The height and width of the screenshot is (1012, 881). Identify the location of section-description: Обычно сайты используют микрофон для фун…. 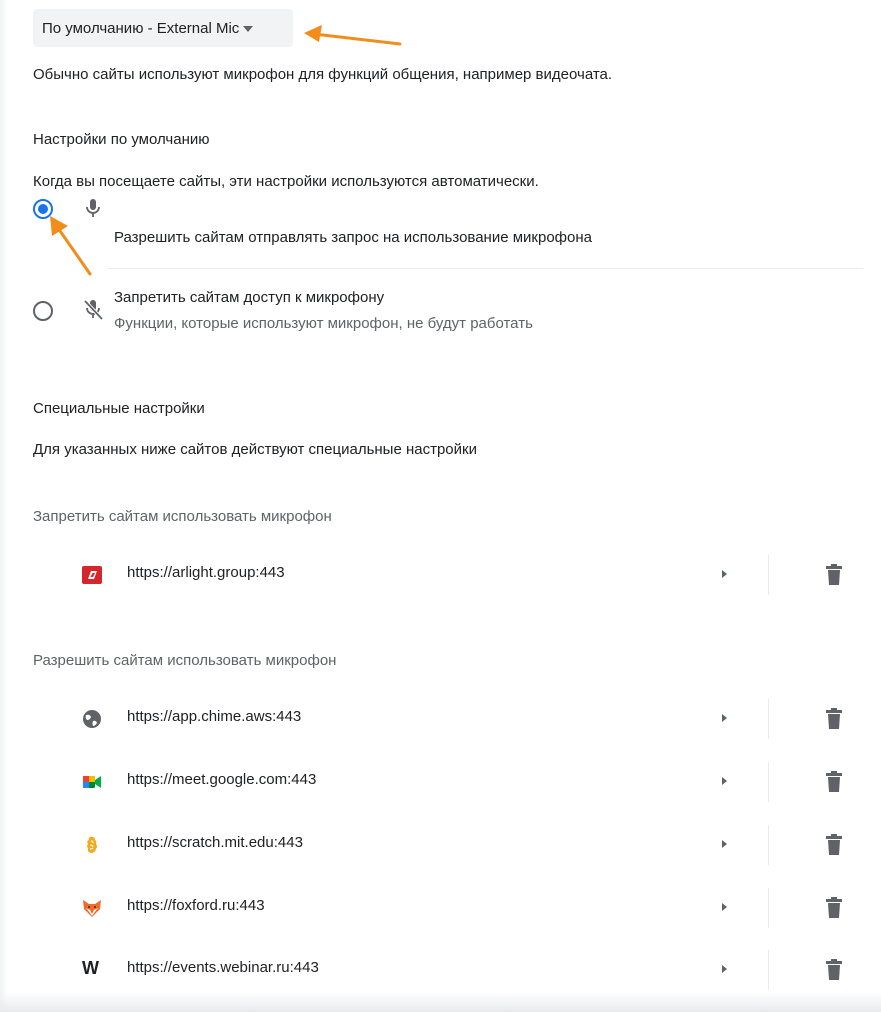
(323, 74).